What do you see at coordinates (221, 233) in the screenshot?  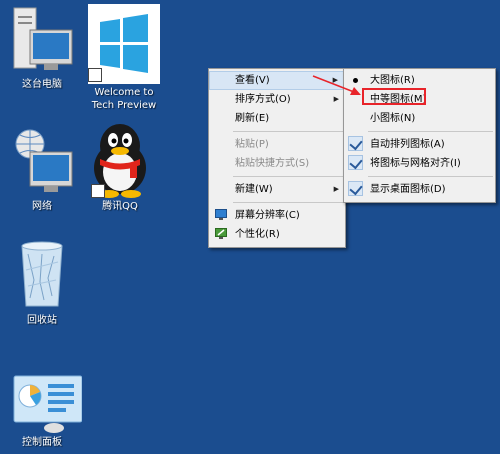 I see `personalize-icon` at bounding box center [221, 233].